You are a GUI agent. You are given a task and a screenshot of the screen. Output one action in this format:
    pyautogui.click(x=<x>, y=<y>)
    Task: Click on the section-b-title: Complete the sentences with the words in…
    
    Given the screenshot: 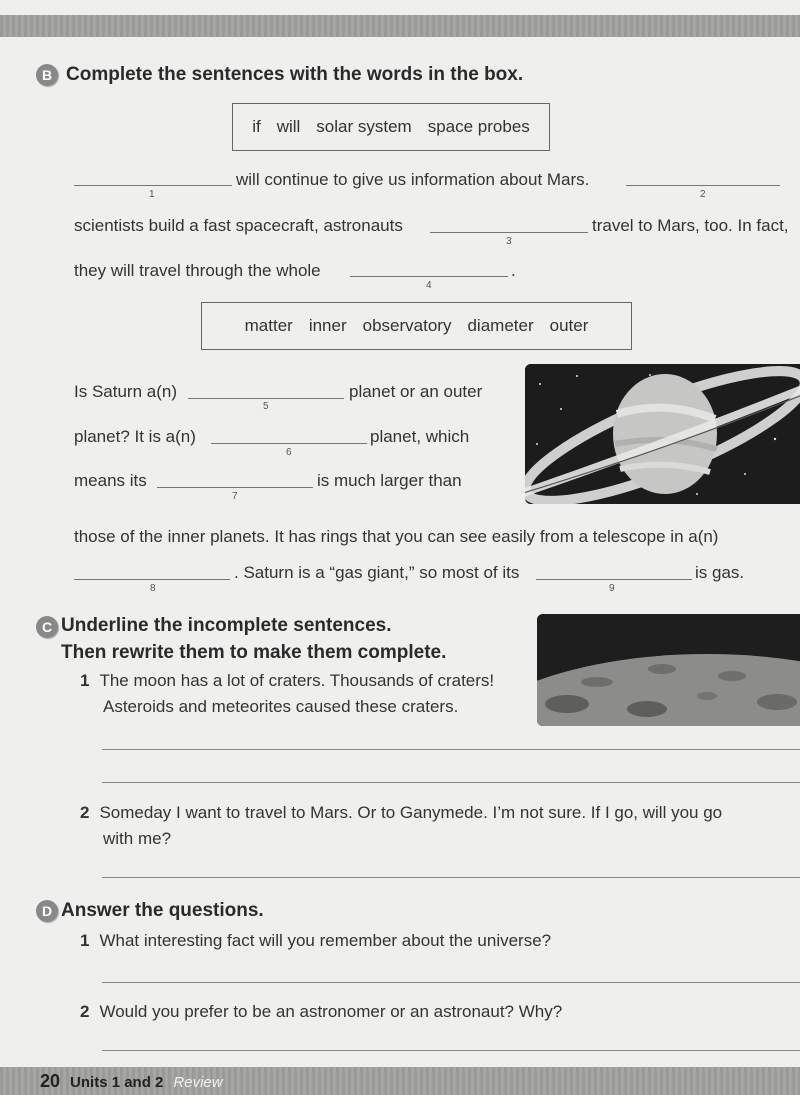 What is the action you would take?
    pyautogui.click(x=295, y=74)
    